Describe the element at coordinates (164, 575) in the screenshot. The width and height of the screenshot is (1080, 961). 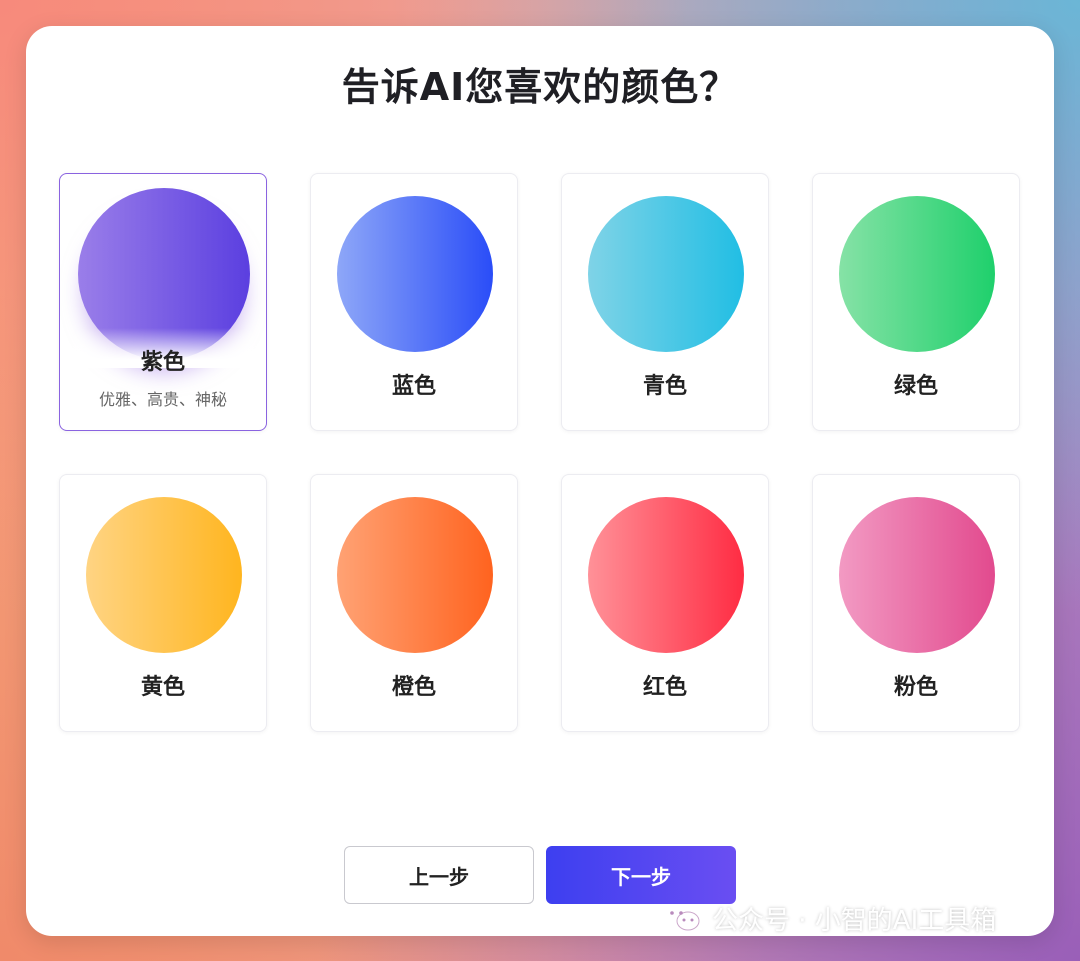
I see `yellow-swatch` at that location.